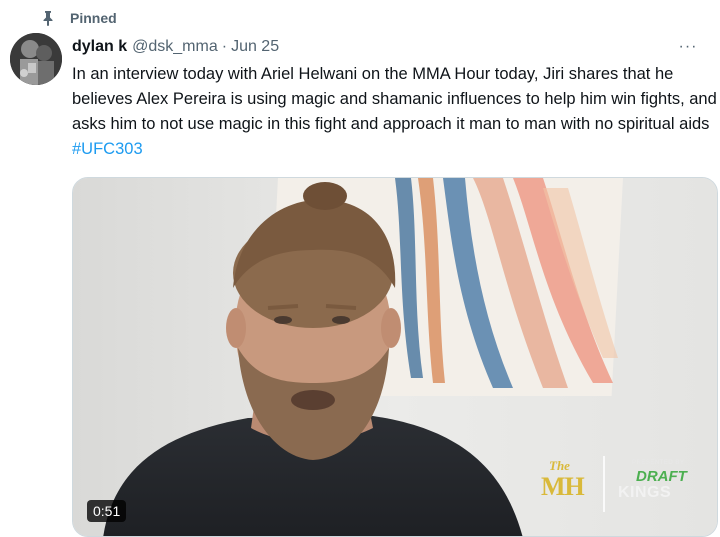 This screenshot has width=720, height=537. I want to click on video-duration-badge: 0:51, so click(107, 511).